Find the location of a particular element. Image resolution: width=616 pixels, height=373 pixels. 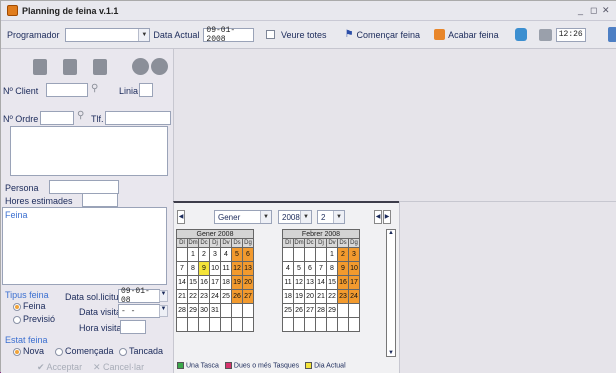

tipus-feina-radio: Feina is located at coordinates (29, 306).